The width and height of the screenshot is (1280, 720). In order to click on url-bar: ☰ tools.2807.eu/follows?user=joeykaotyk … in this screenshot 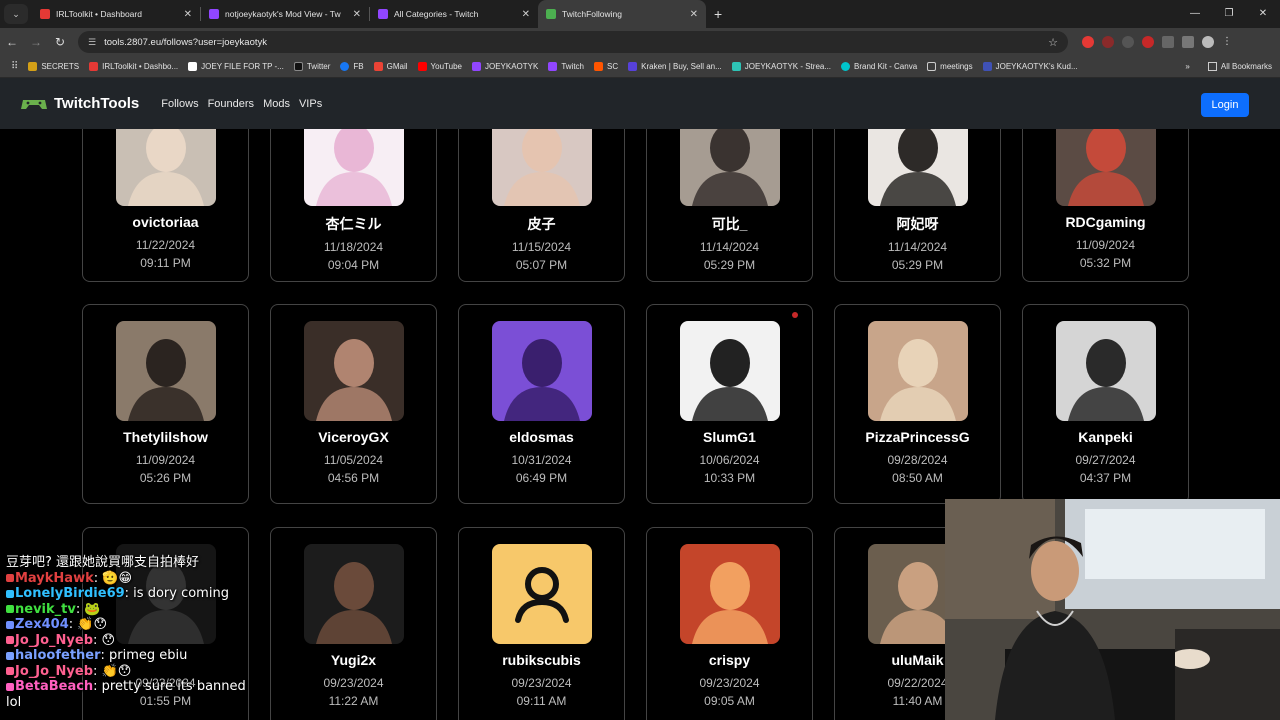, I will do `click(573, 42)`.